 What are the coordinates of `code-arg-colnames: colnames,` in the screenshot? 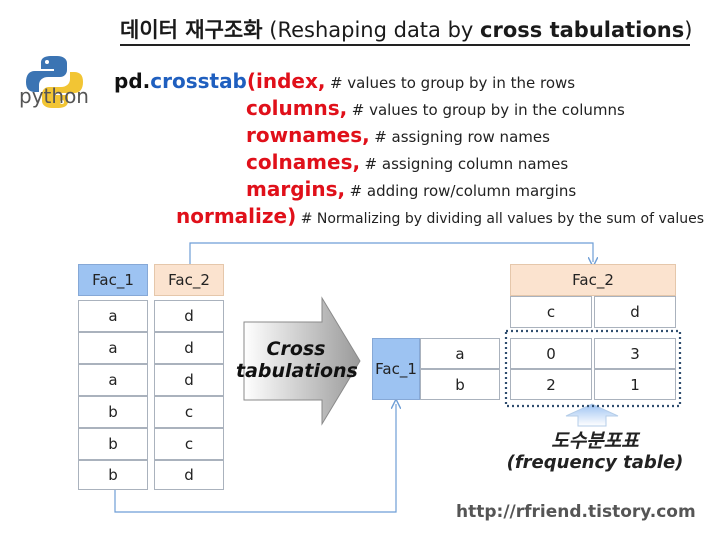 It's located at (303, 162).